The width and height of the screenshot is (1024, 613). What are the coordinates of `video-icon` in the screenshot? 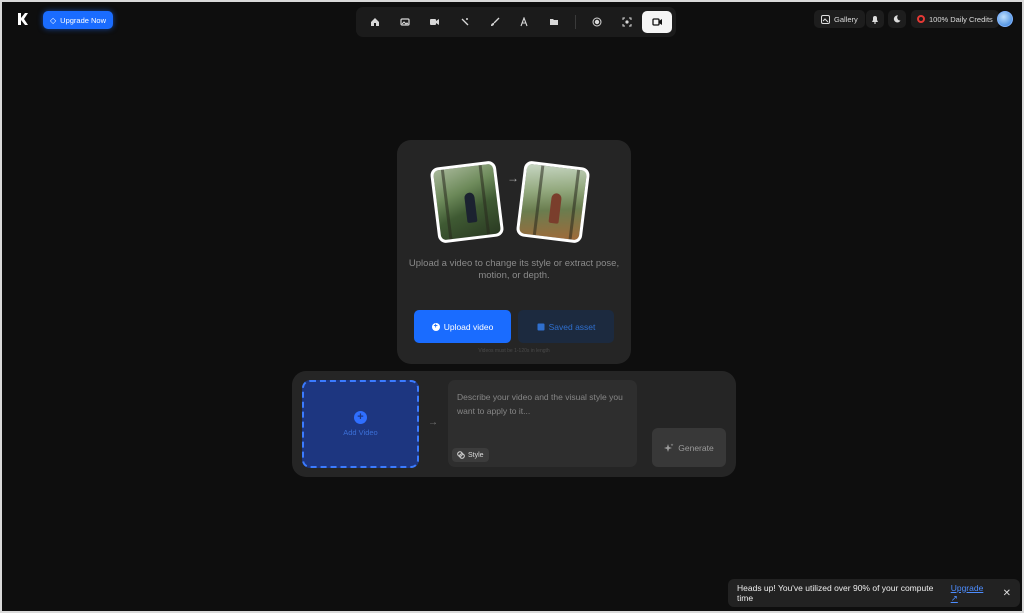 It's located at (435, 22).